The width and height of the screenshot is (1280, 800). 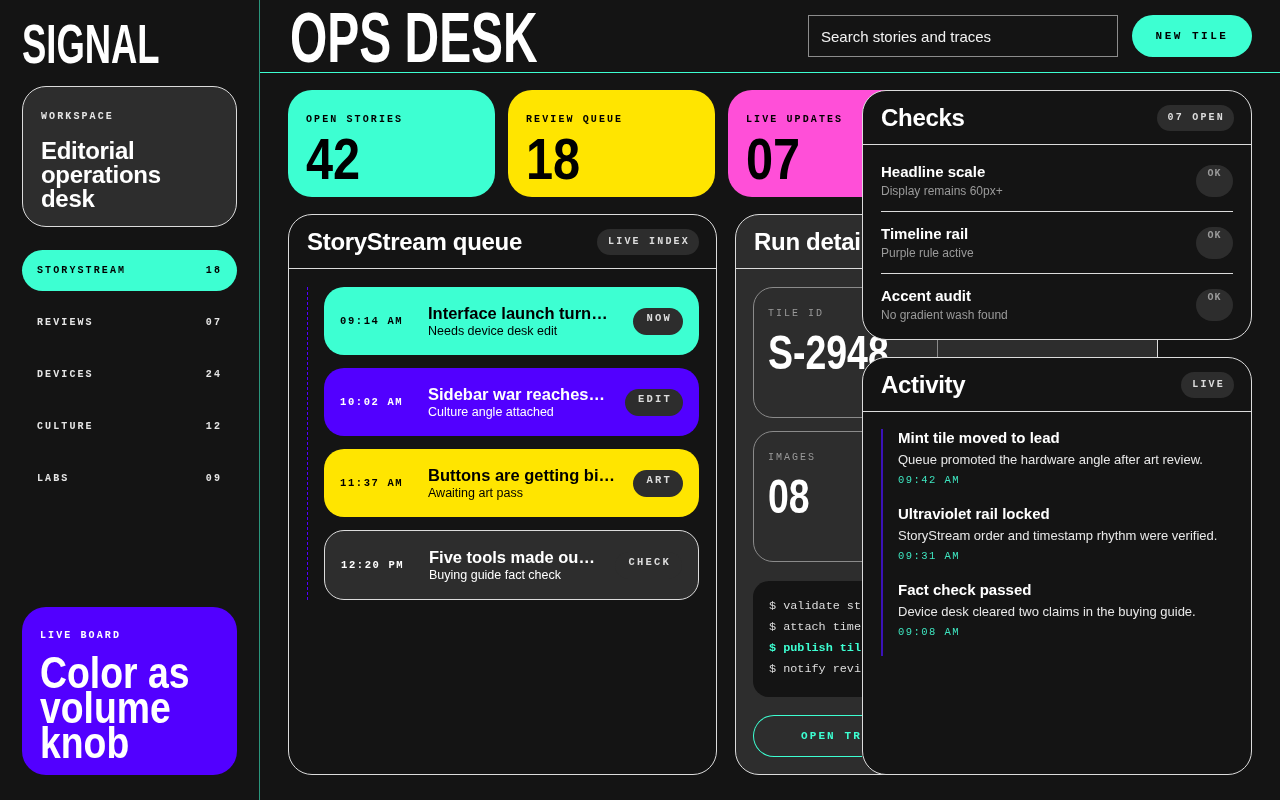 I want to click on story-subtitle: Needs device desk edit, so click(x=493, y=331).